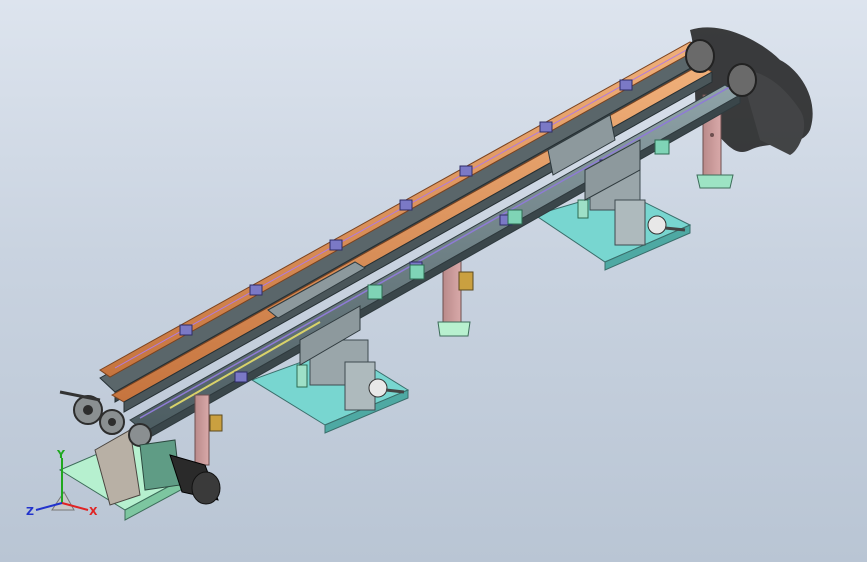 Image resolution: width=867 pixels, height=562 pixels. I want to click on y-axis-label: Y, so click(61, 454).